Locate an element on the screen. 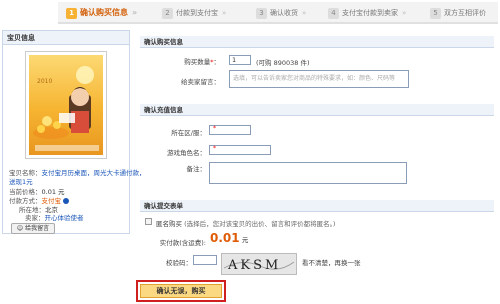 The image size is (500, 304). step-2-label: 付款到支付宝 is located at coordinates (197, 13).